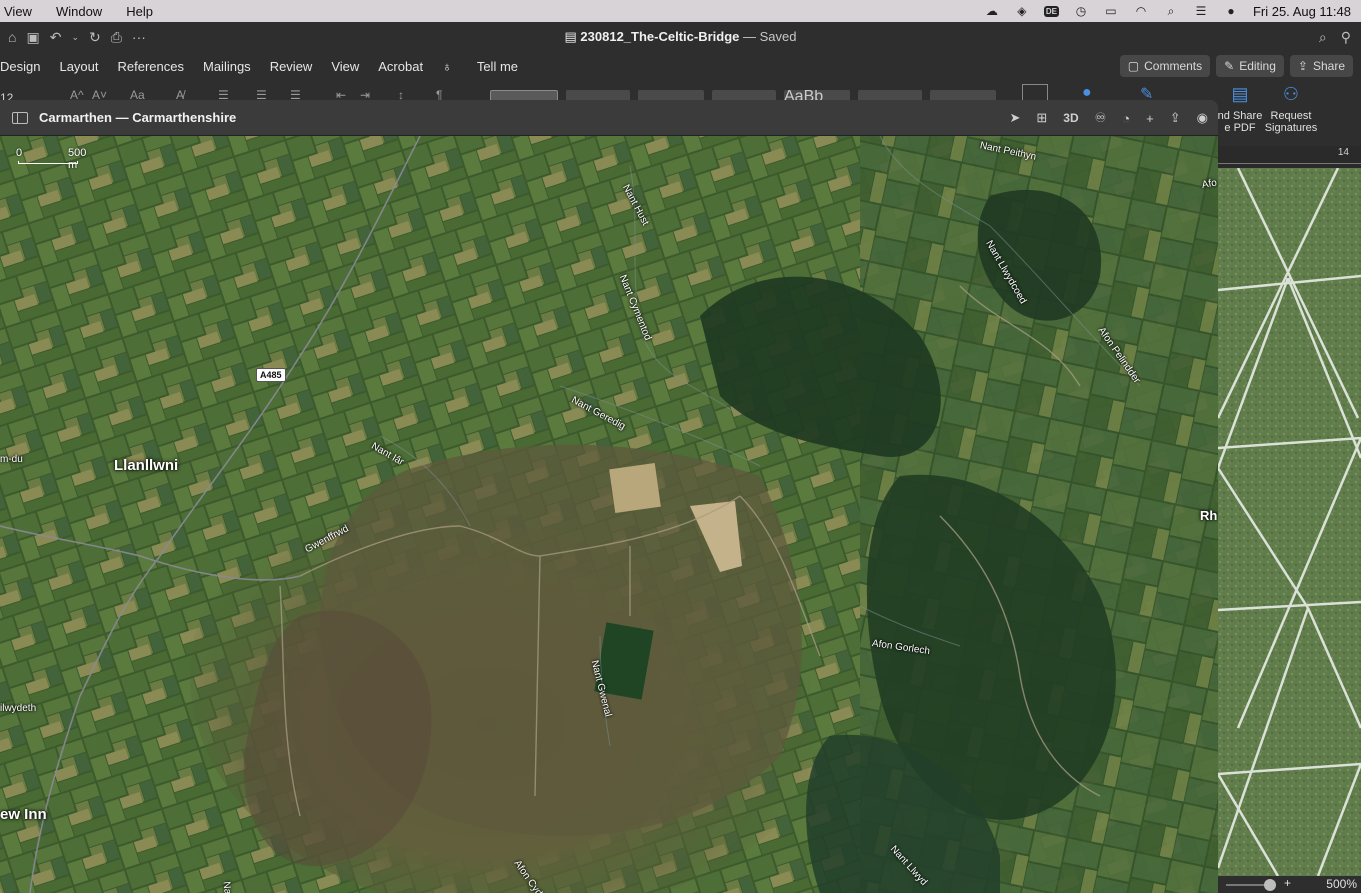 The width and height of the screenshot is (1361, 893). I want to click on collaboration-icon: ⚲, so click(1346, 37).